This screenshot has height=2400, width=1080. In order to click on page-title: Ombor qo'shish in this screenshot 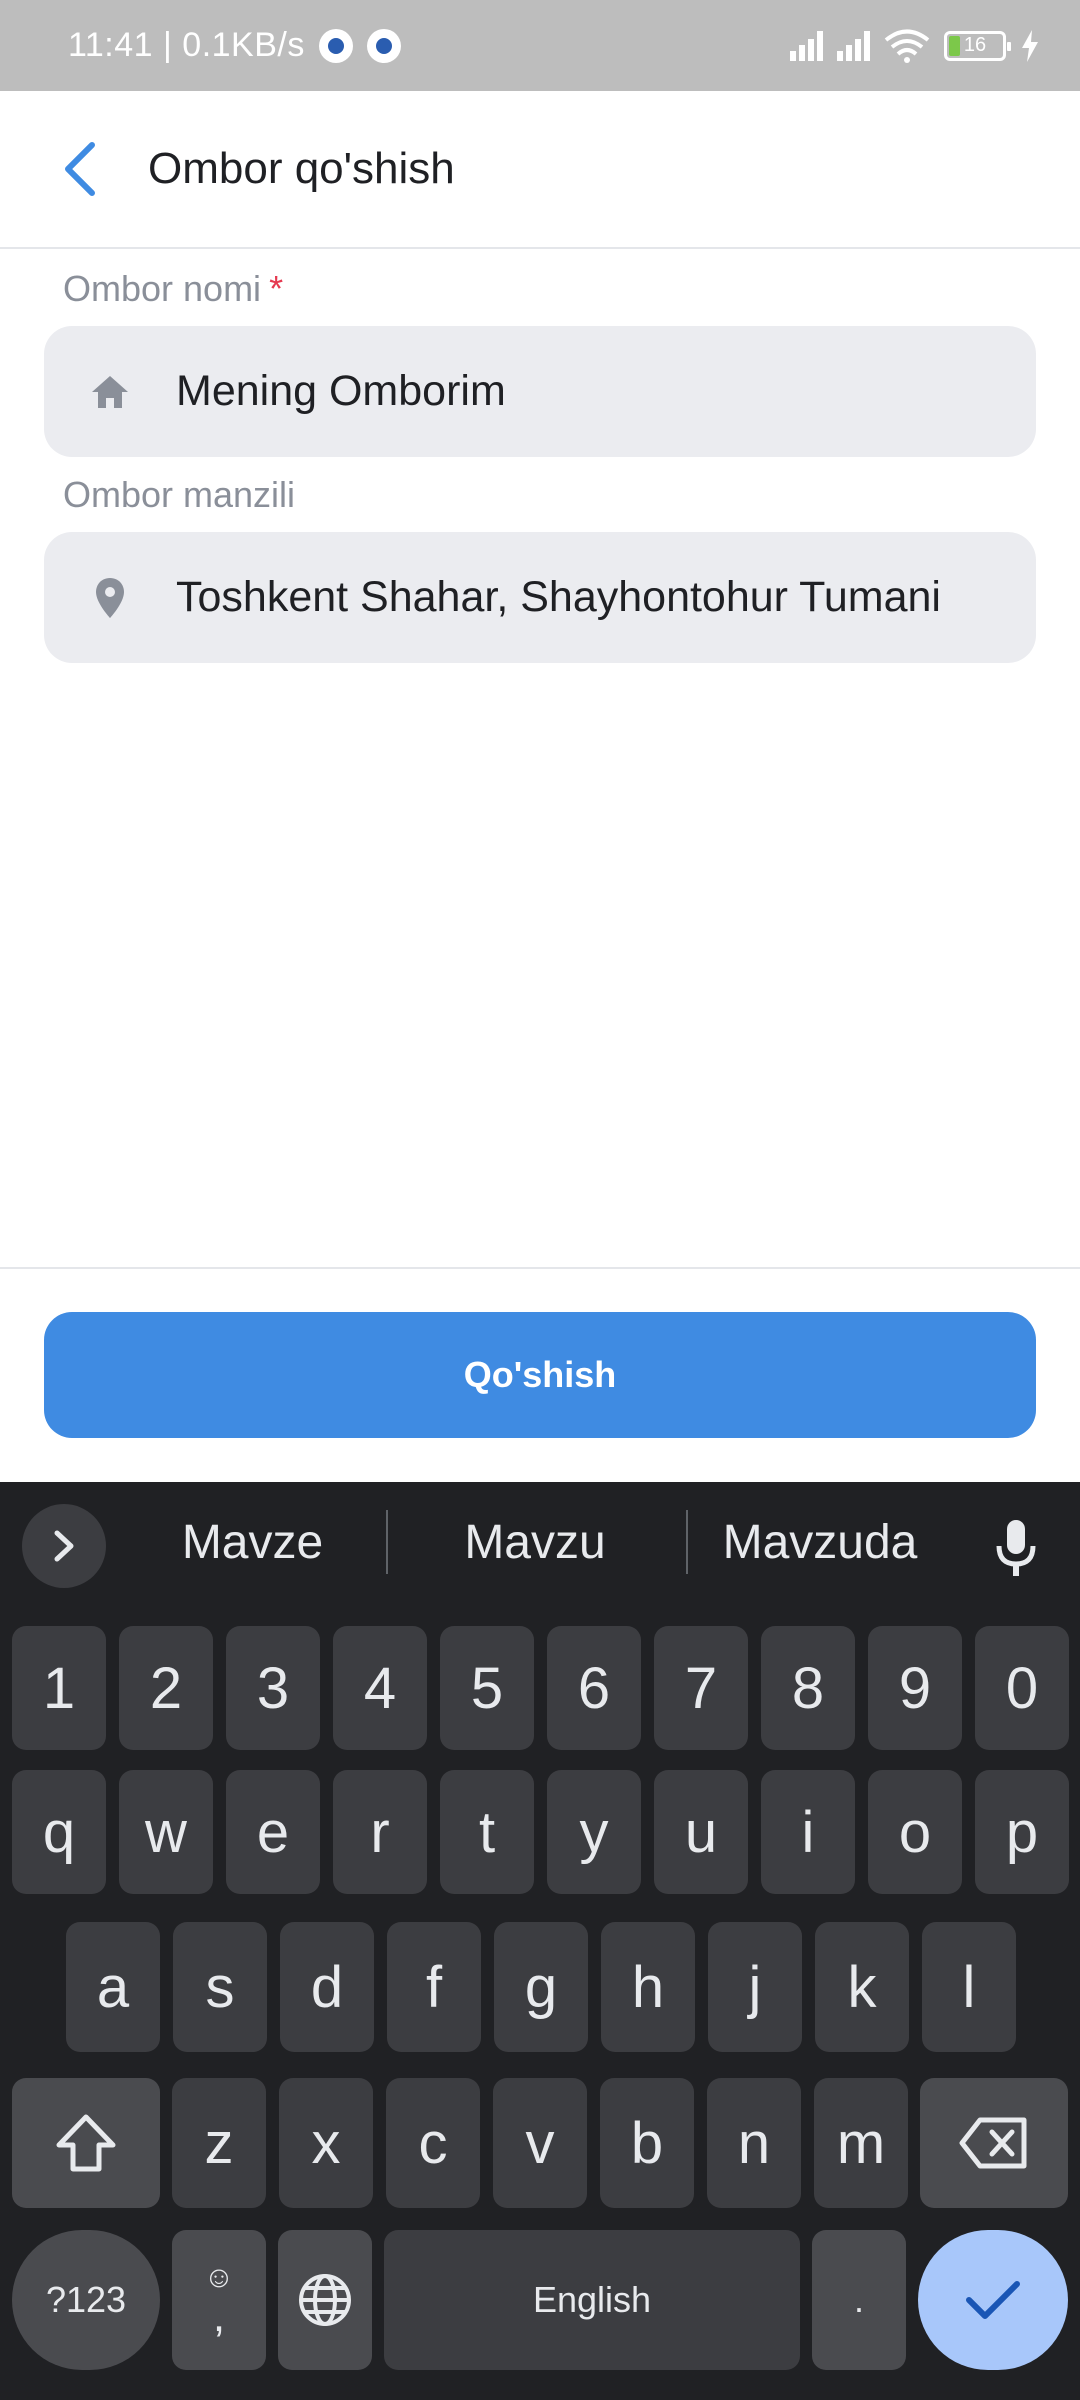, I will do `click(301, 168)`.